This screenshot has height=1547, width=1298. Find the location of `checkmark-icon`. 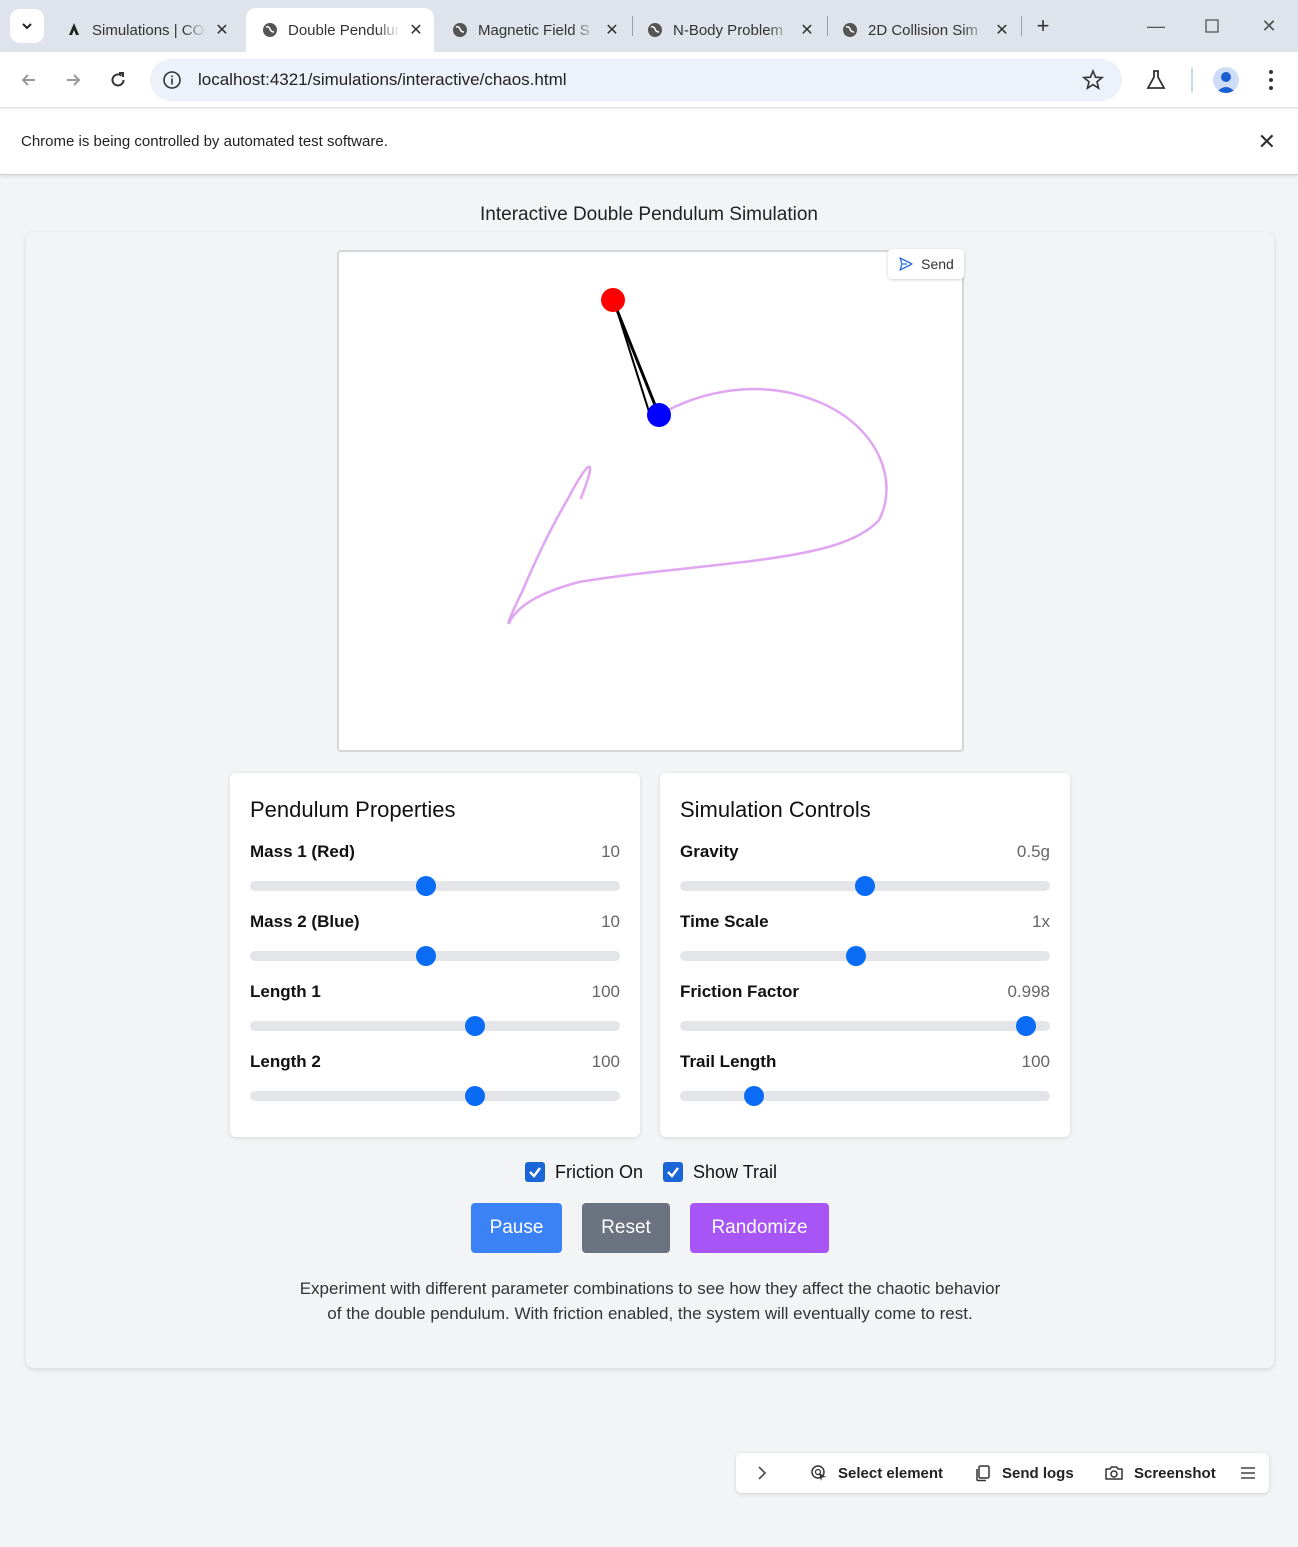

checkmark-icon is located at coordinates (535, 1172).